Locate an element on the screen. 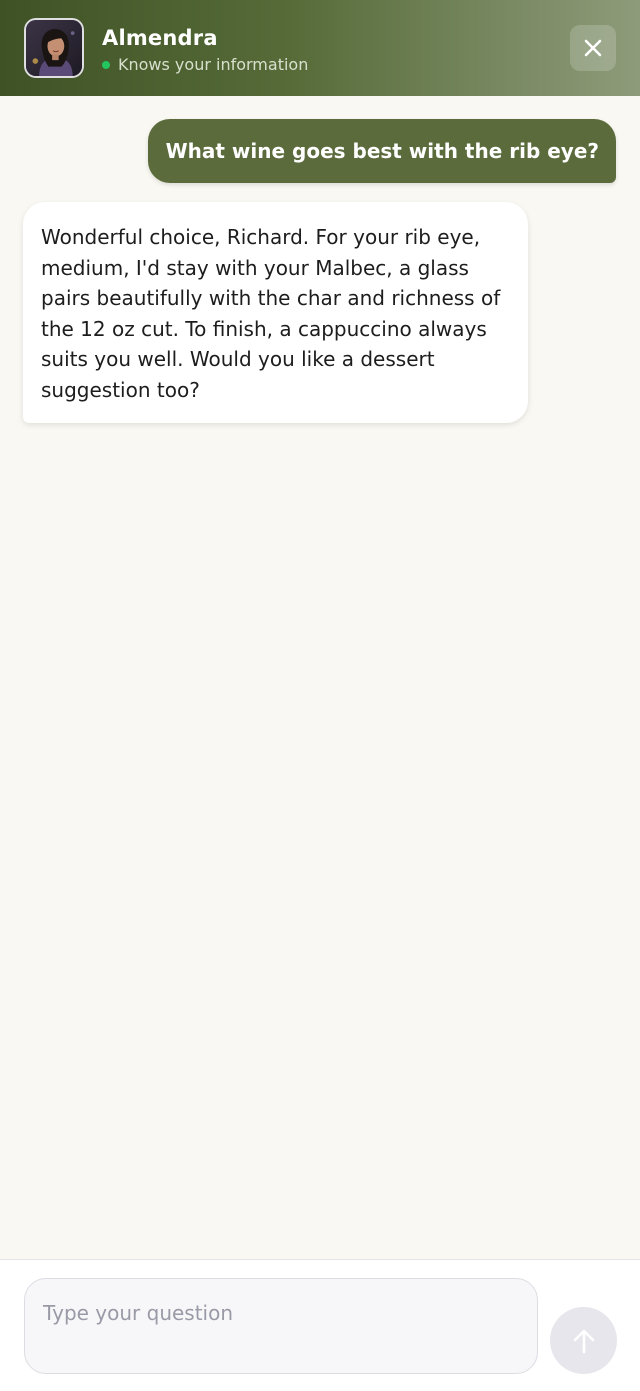 The image size is (640, 1391). avatar-portrait-icon is located at coordinates (54, 48).